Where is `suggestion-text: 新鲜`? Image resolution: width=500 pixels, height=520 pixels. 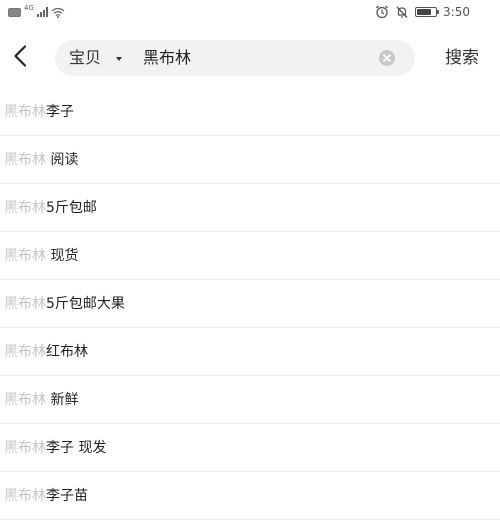 suggestion-text: 新鲜 is located at coordinates (62, 400).